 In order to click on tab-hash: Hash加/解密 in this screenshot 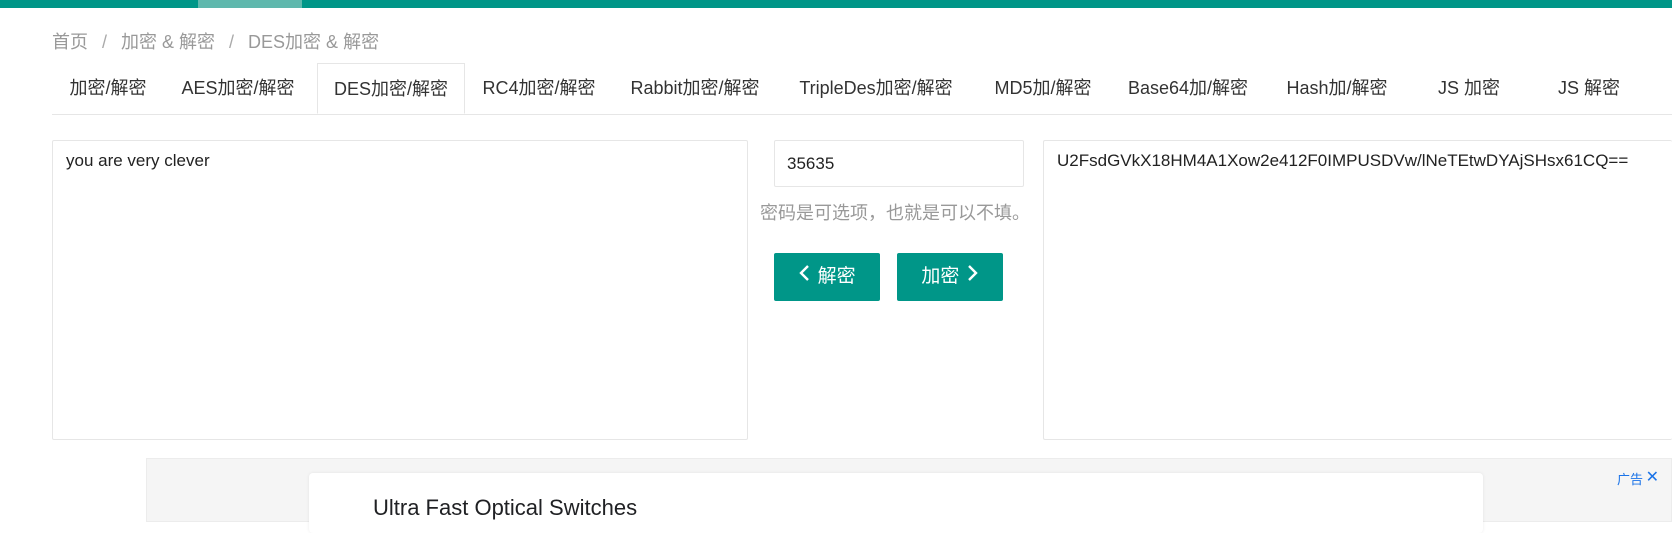, I will do `click(1337, 88)`.